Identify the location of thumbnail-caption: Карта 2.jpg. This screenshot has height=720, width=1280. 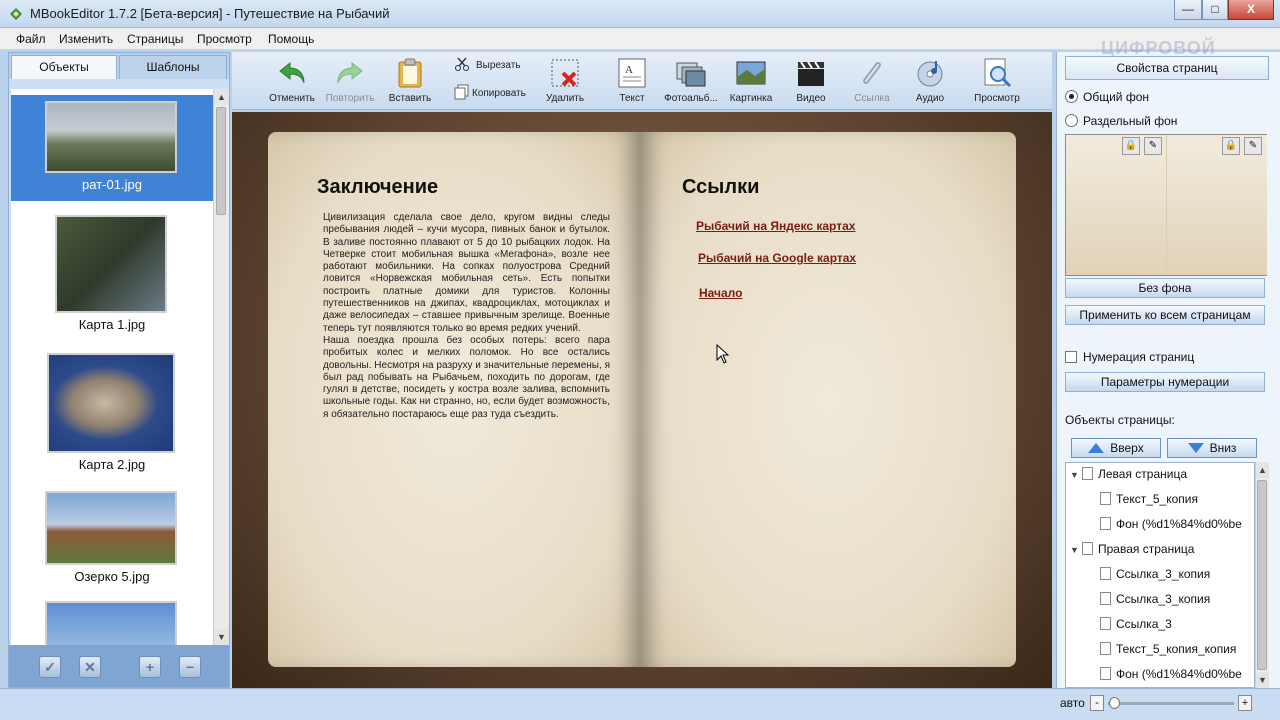
(112, 464).